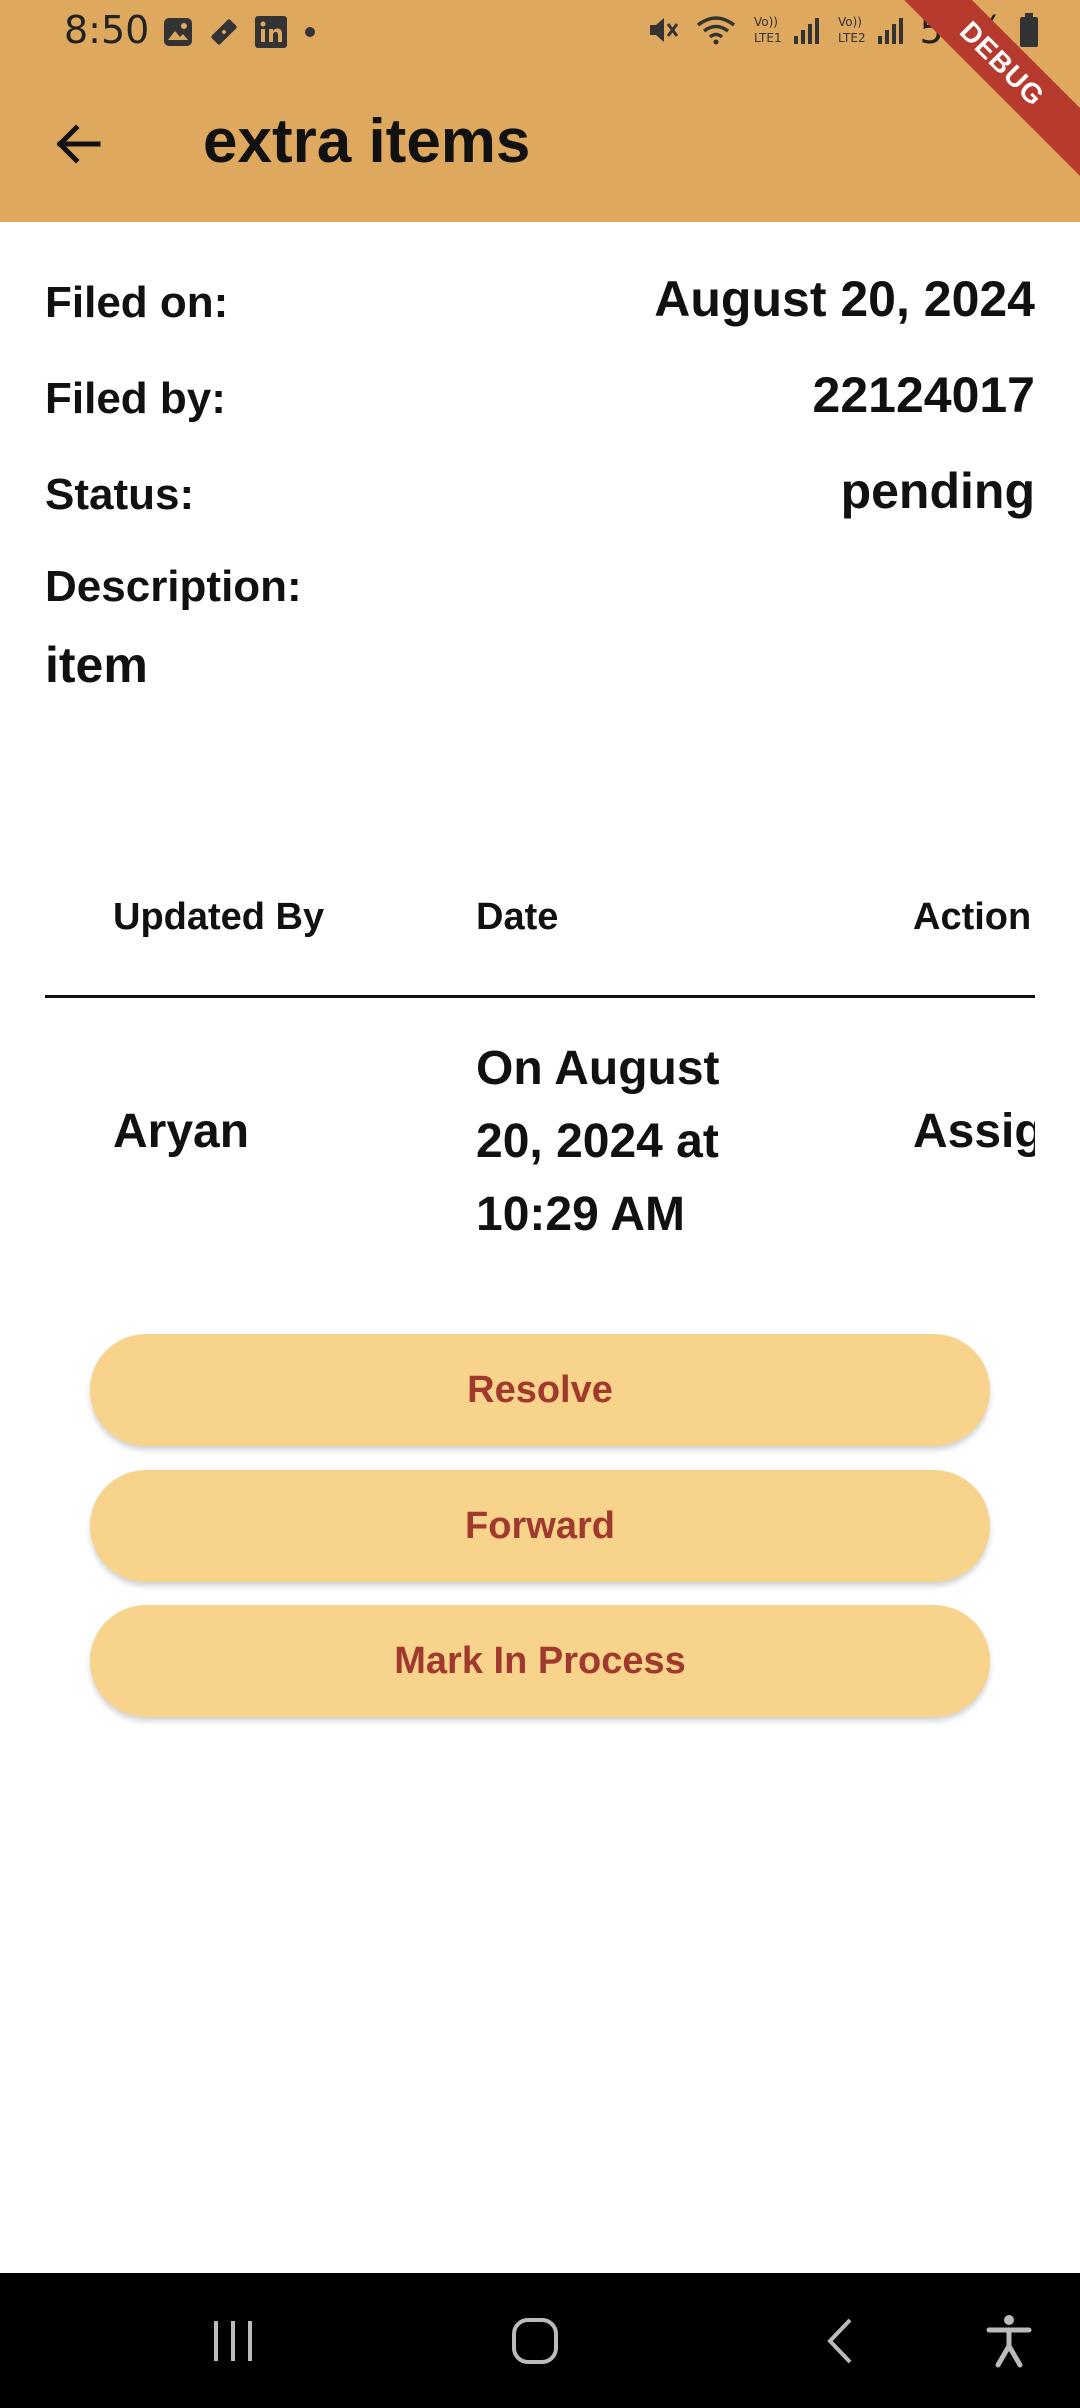 The width and height of the screenshot is (1080, 2408). I want to click on cell-action: Assig, so click(974, 1131).